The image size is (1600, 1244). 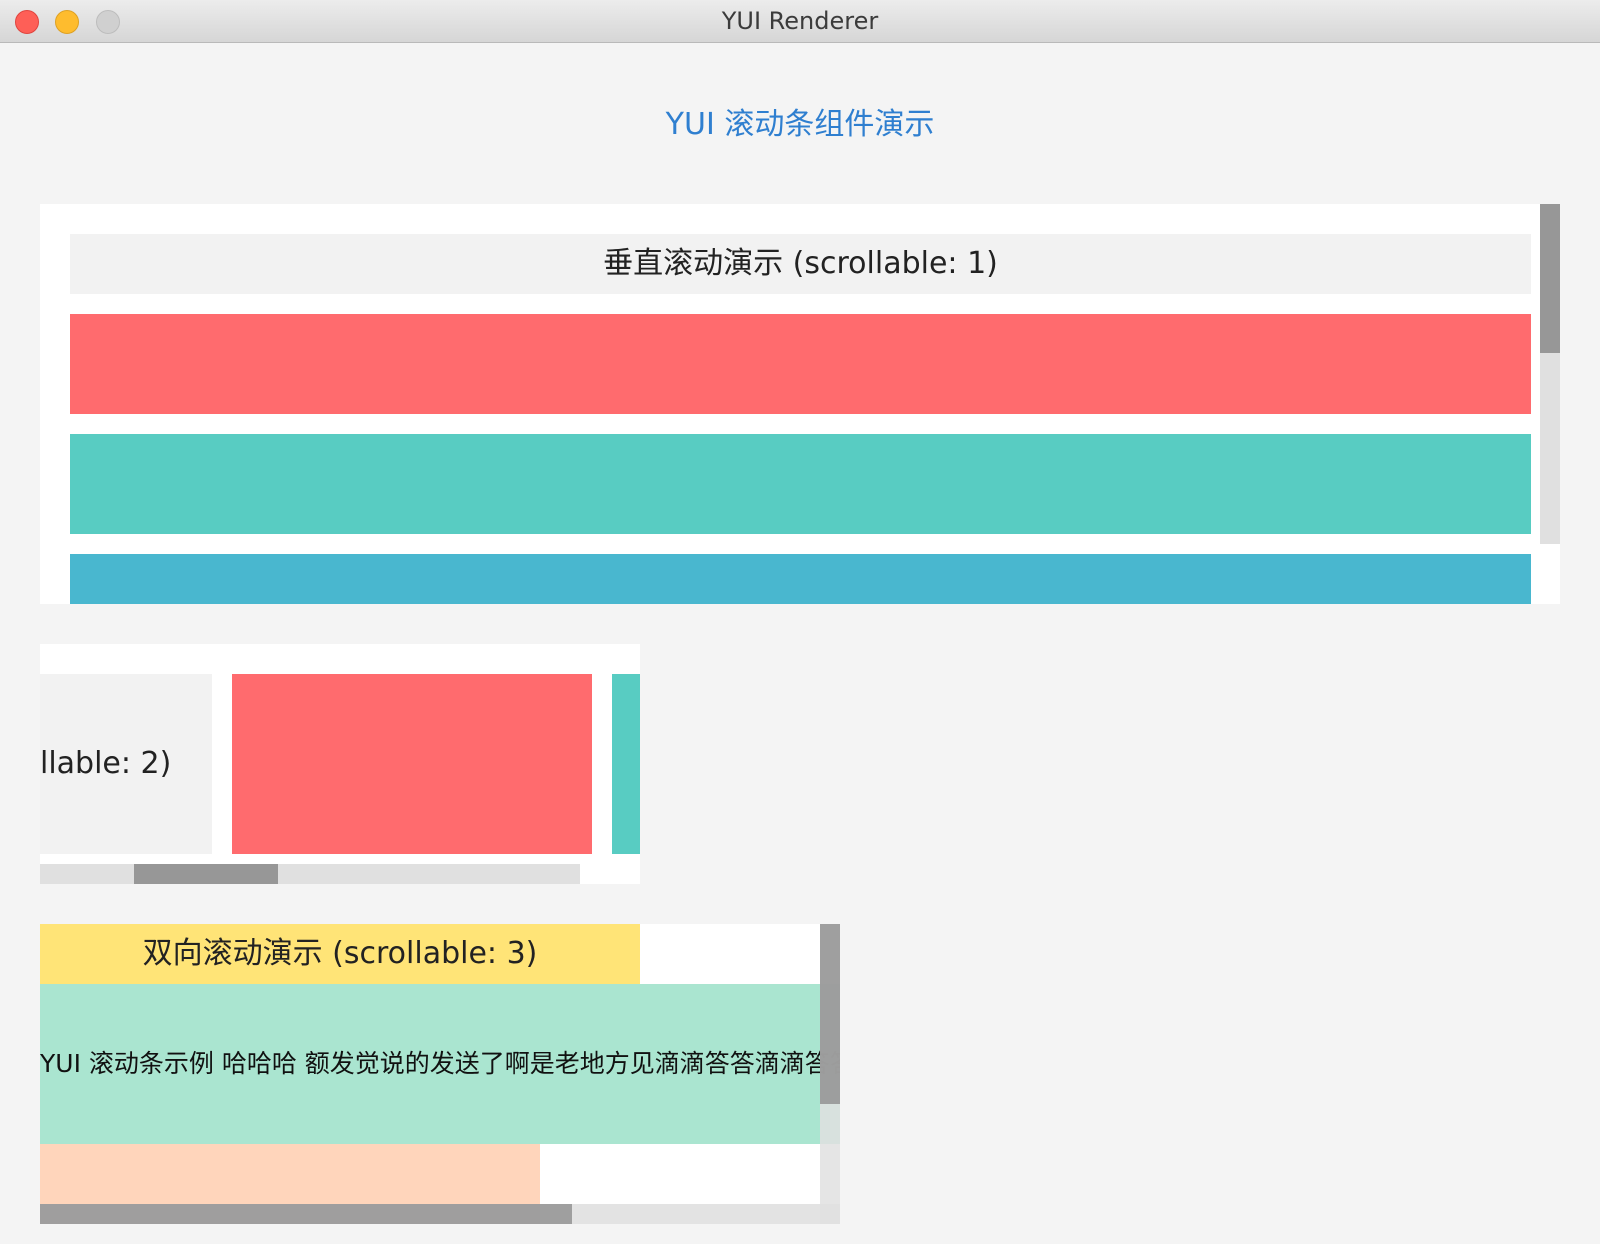 I want to click on bidirectional-text-row: YUI 滚动条示例 哈哈哈 额发觉说的发送了啊是老地方见滴滴答答滴滴答答滴滴答答, so click(x=440, y=1064).